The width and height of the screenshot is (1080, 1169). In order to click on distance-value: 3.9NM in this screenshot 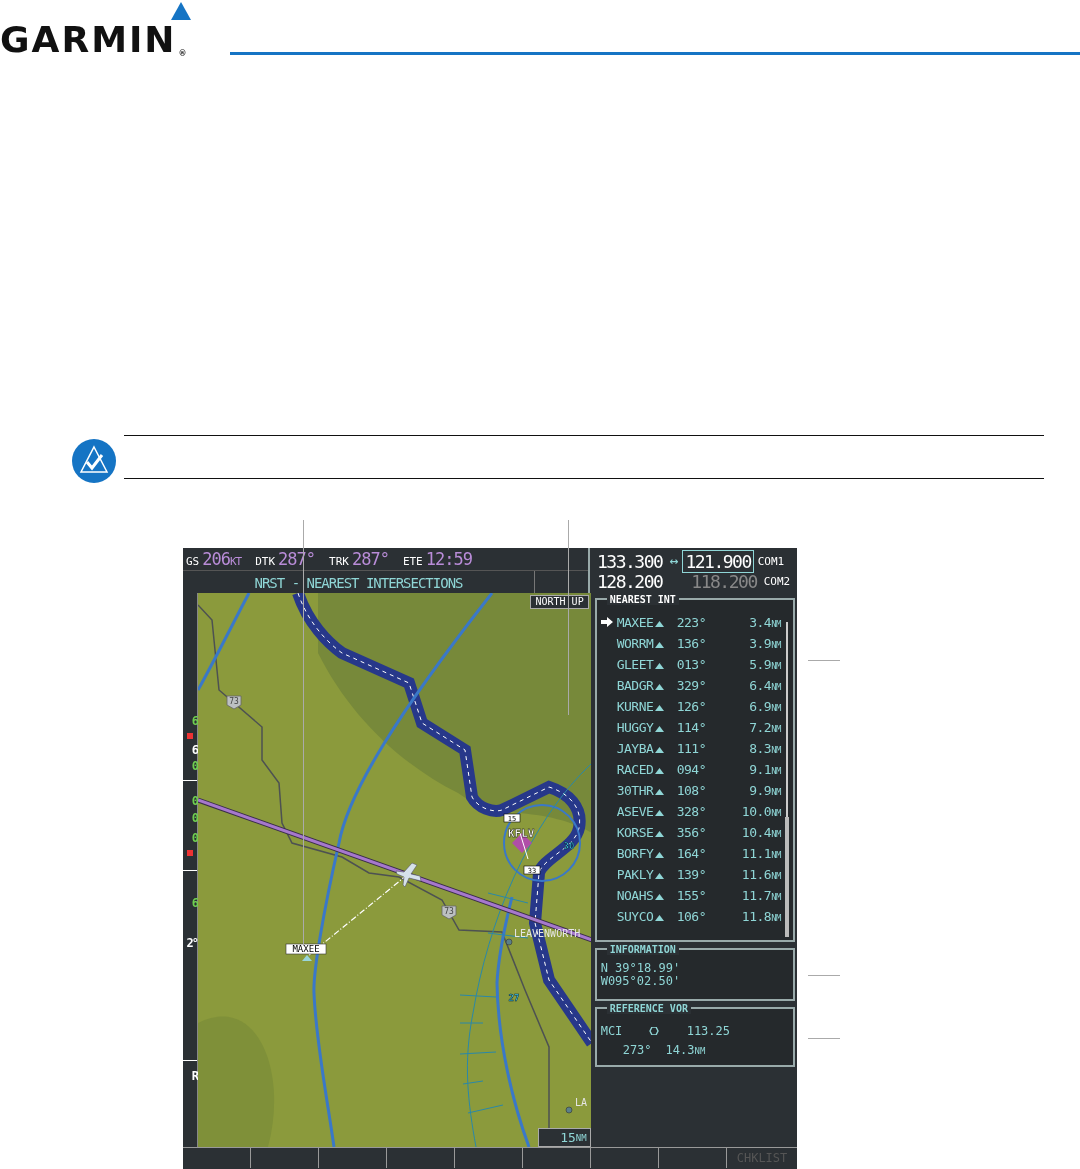, I will do `click(764, 643)`.